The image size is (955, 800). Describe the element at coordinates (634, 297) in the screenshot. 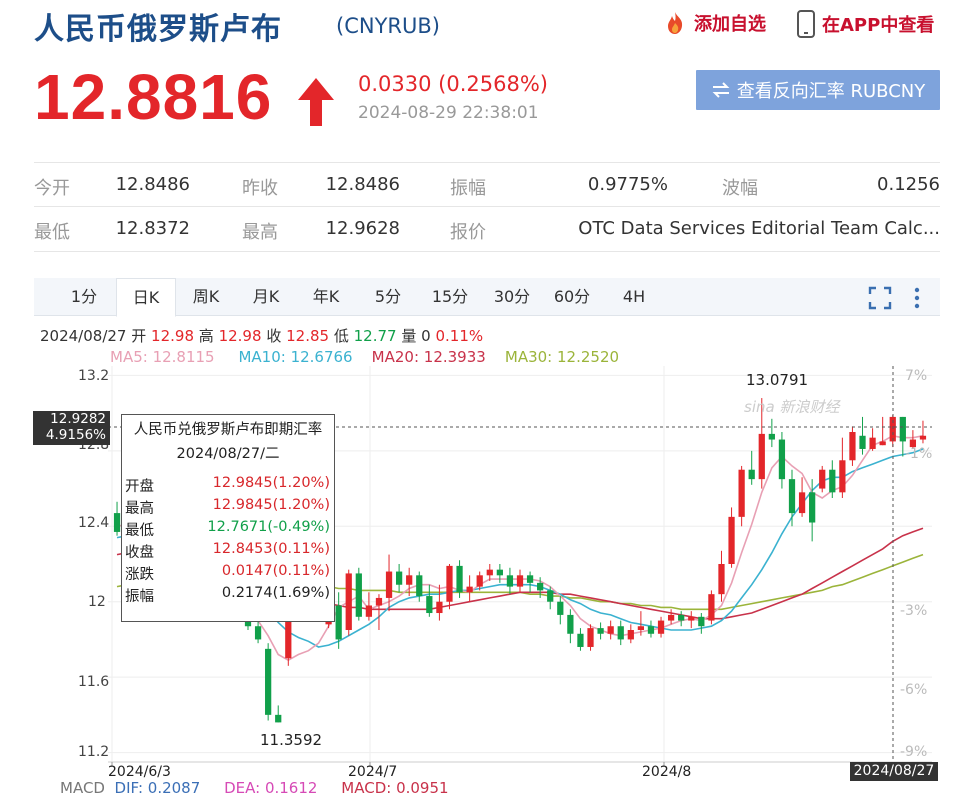

I see `tab-4h: 4H` at that location.